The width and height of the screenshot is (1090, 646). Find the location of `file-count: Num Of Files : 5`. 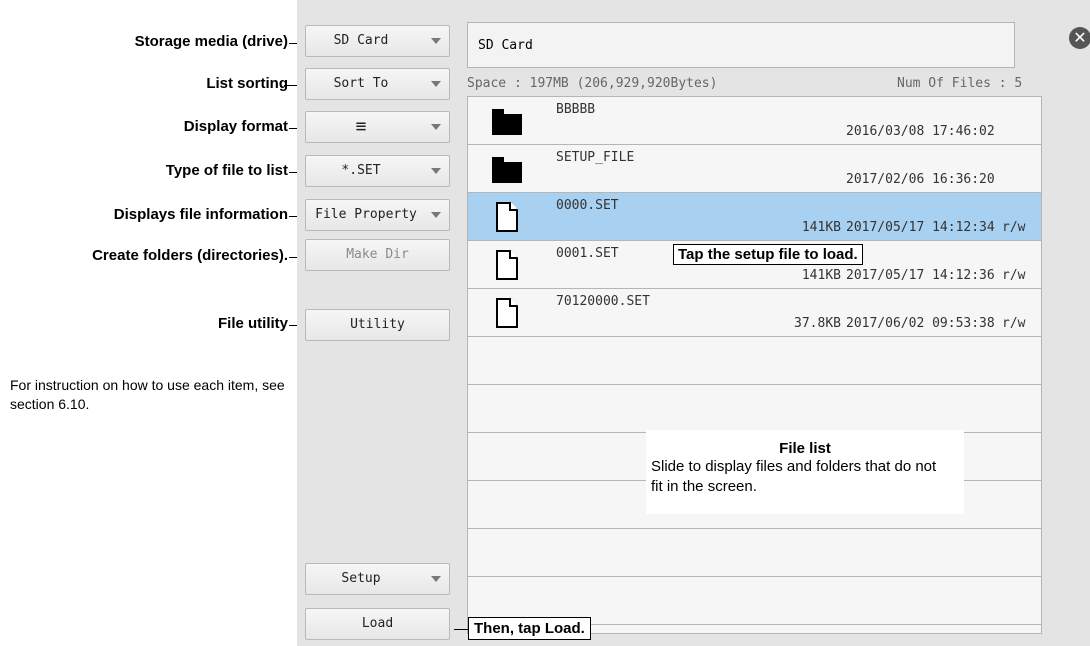

file-count: Num Of Files : 5 is located at coordinates (960, 83).